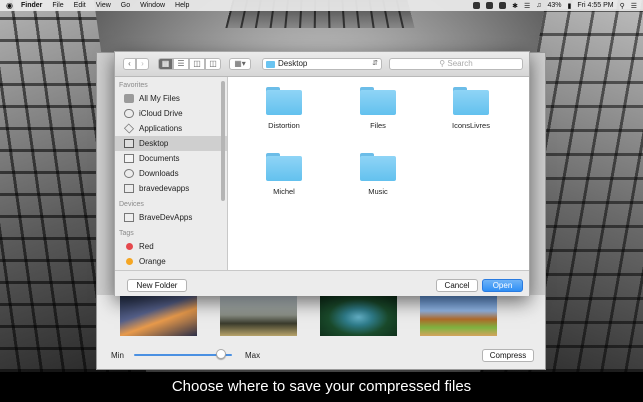 The width and height of the screenshot is (643, 402). I want to click on sidebar-item-downloads: Downloads, so click(171, 173).